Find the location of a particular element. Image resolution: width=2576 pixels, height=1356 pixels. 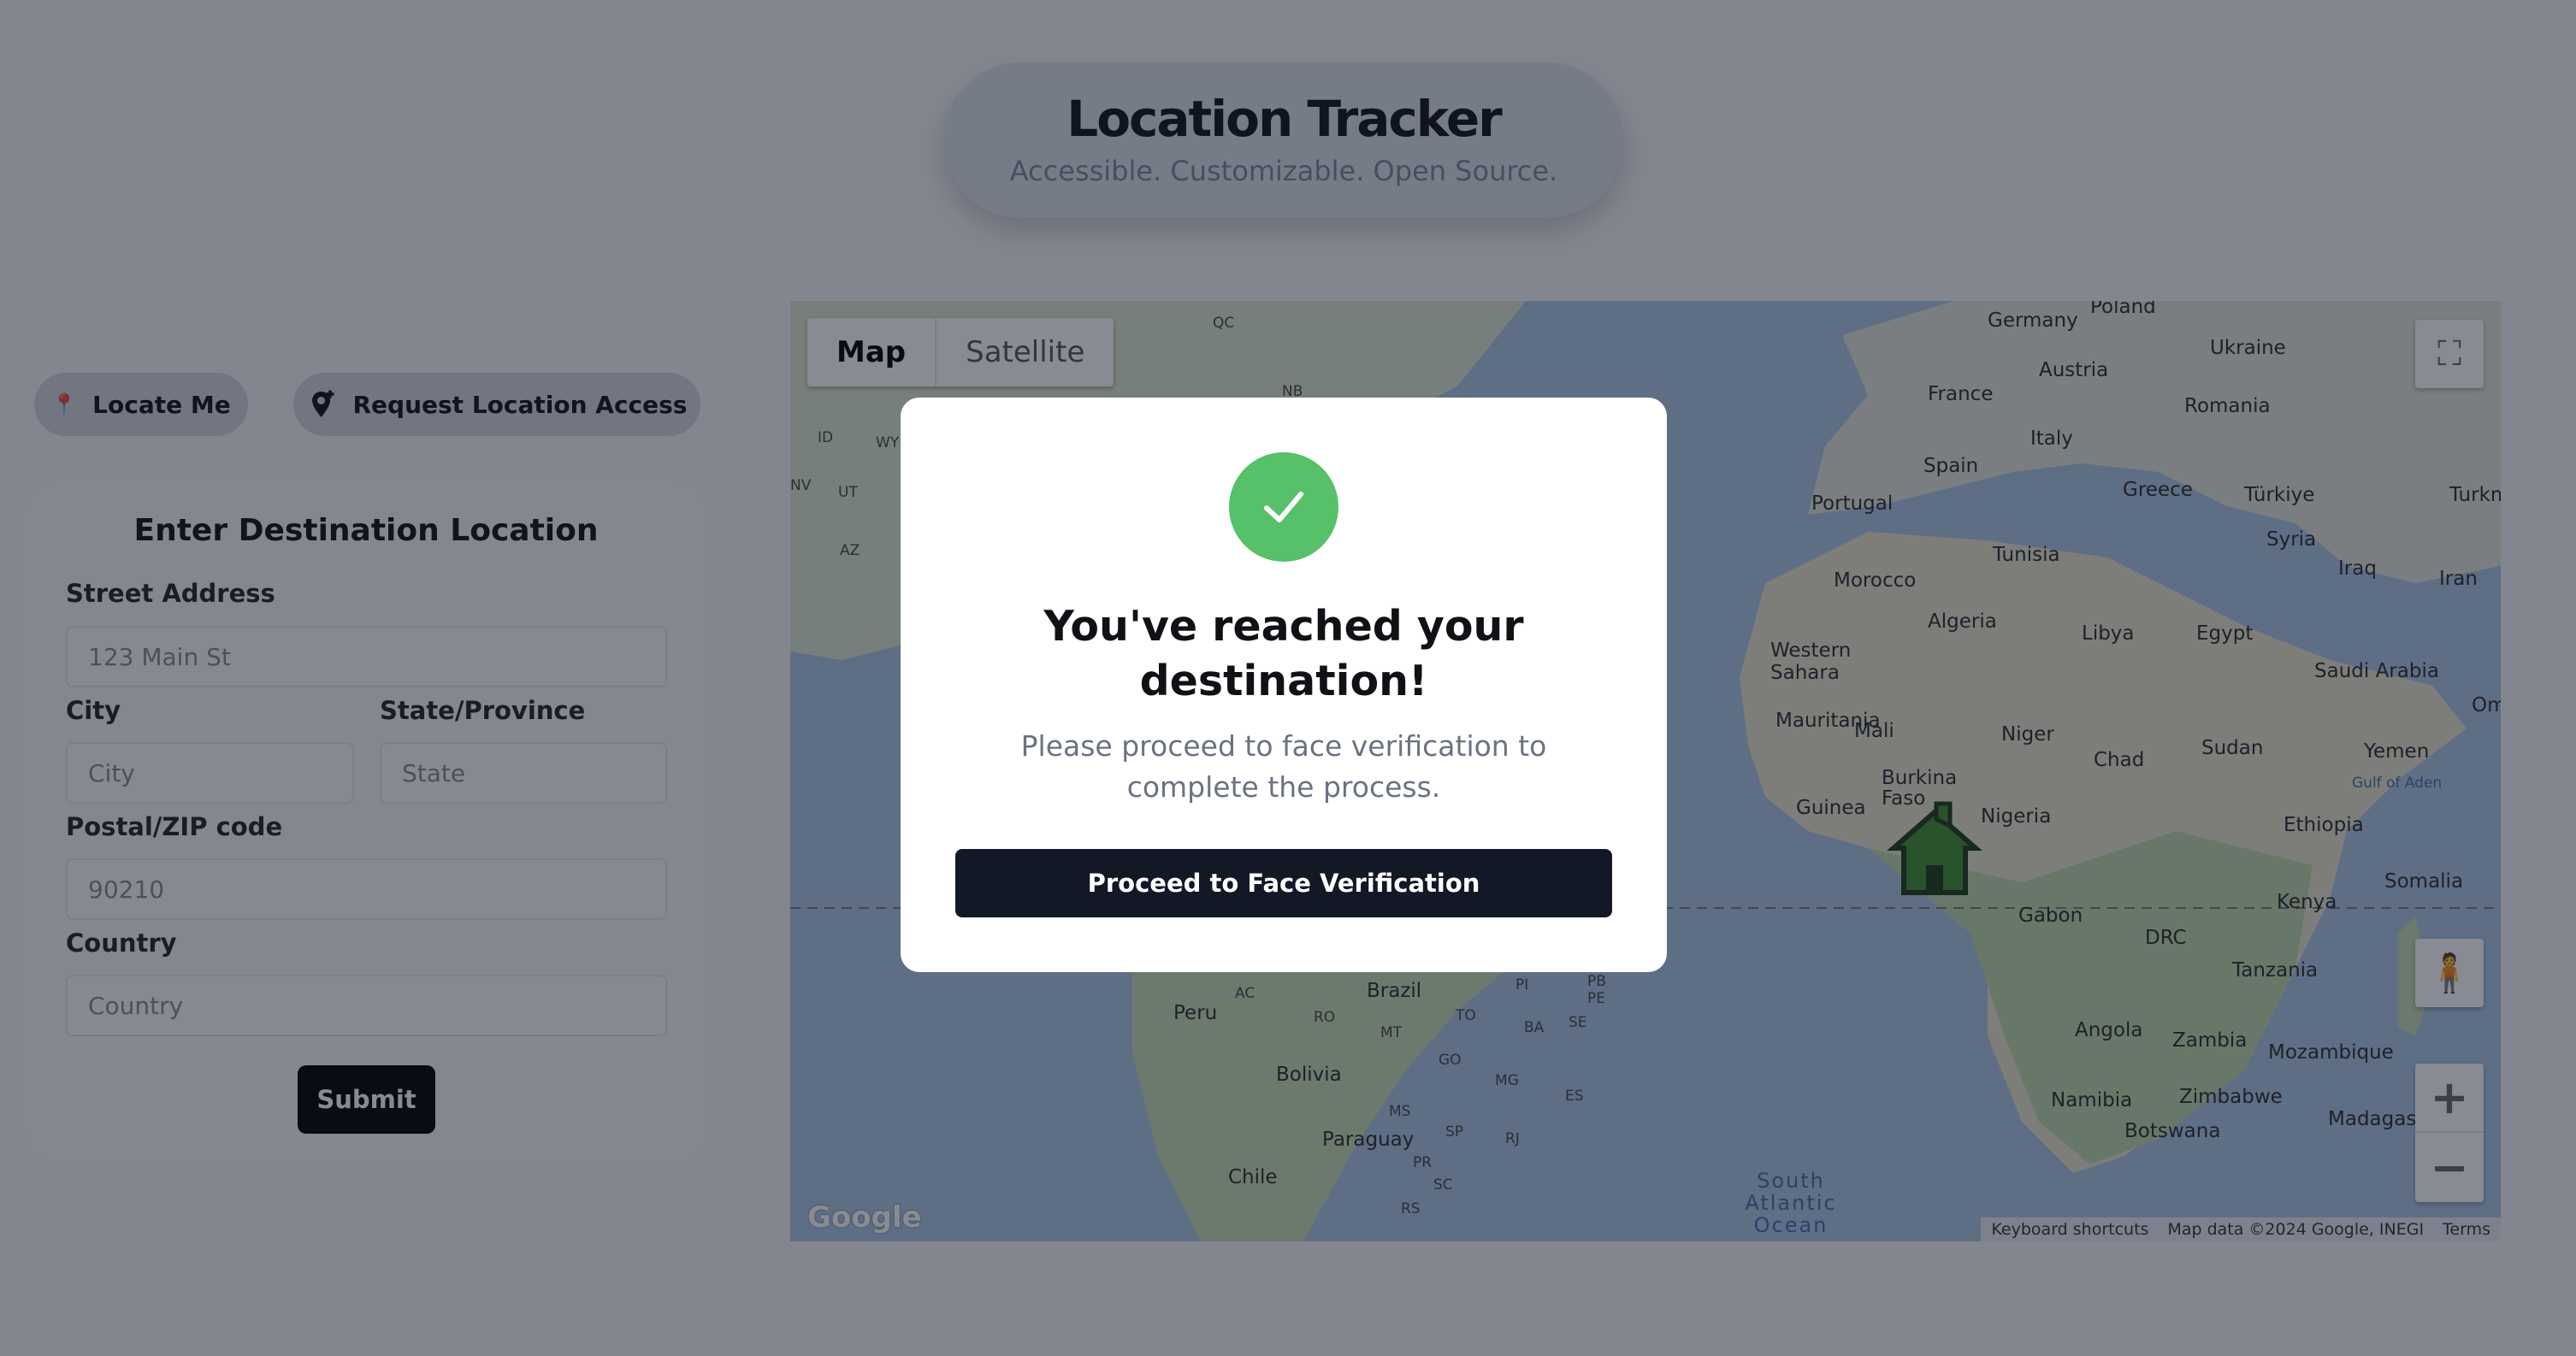

success-check-icon is located at coordinates (1283, 507).